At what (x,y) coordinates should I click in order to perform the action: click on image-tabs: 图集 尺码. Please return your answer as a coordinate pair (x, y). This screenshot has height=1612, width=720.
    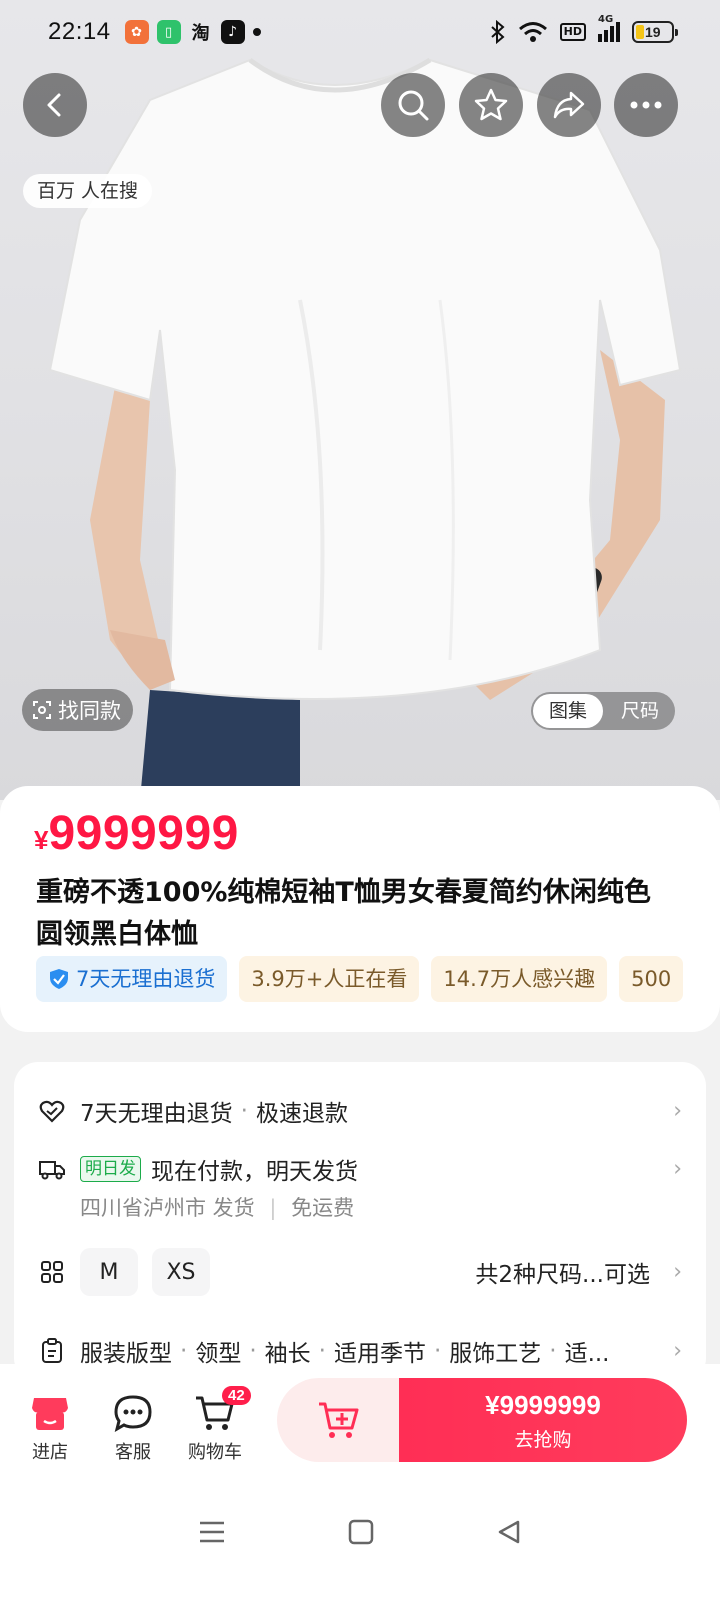
    Looking at the image, I should click on (603, 711).